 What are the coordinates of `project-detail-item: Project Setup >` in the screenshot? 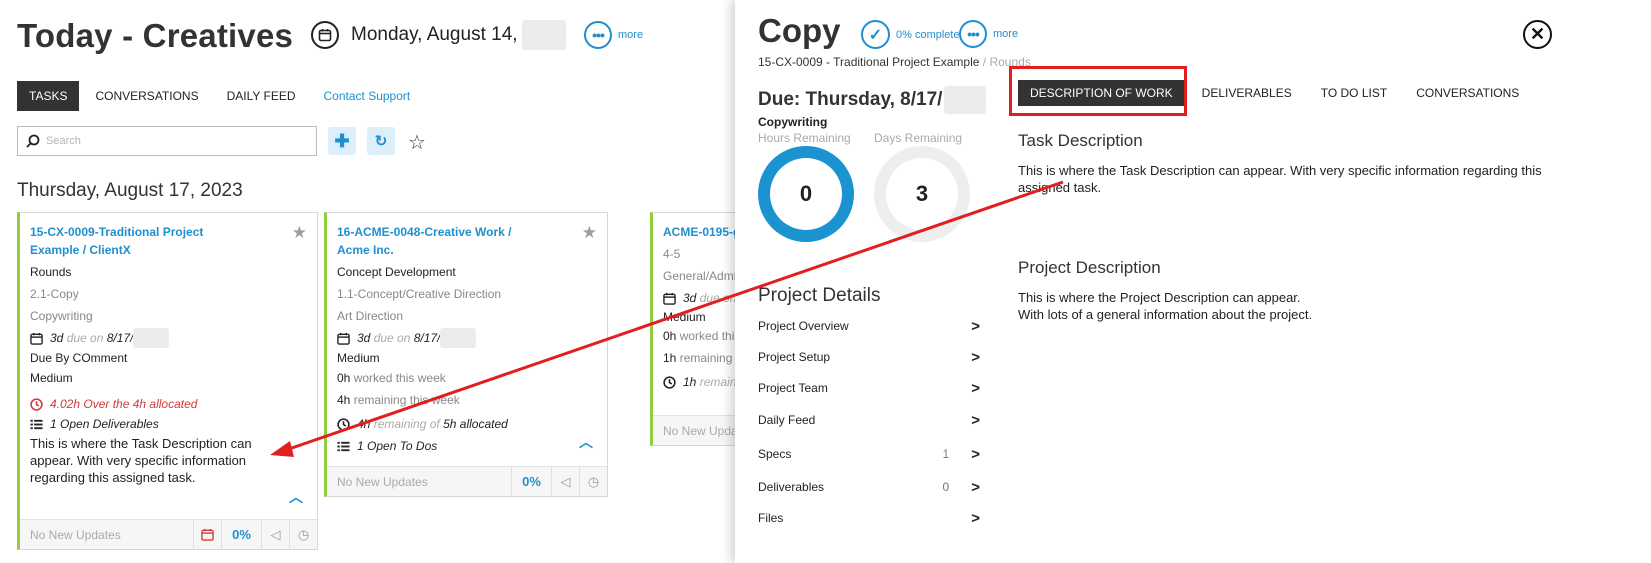 It's located at (869, 357).